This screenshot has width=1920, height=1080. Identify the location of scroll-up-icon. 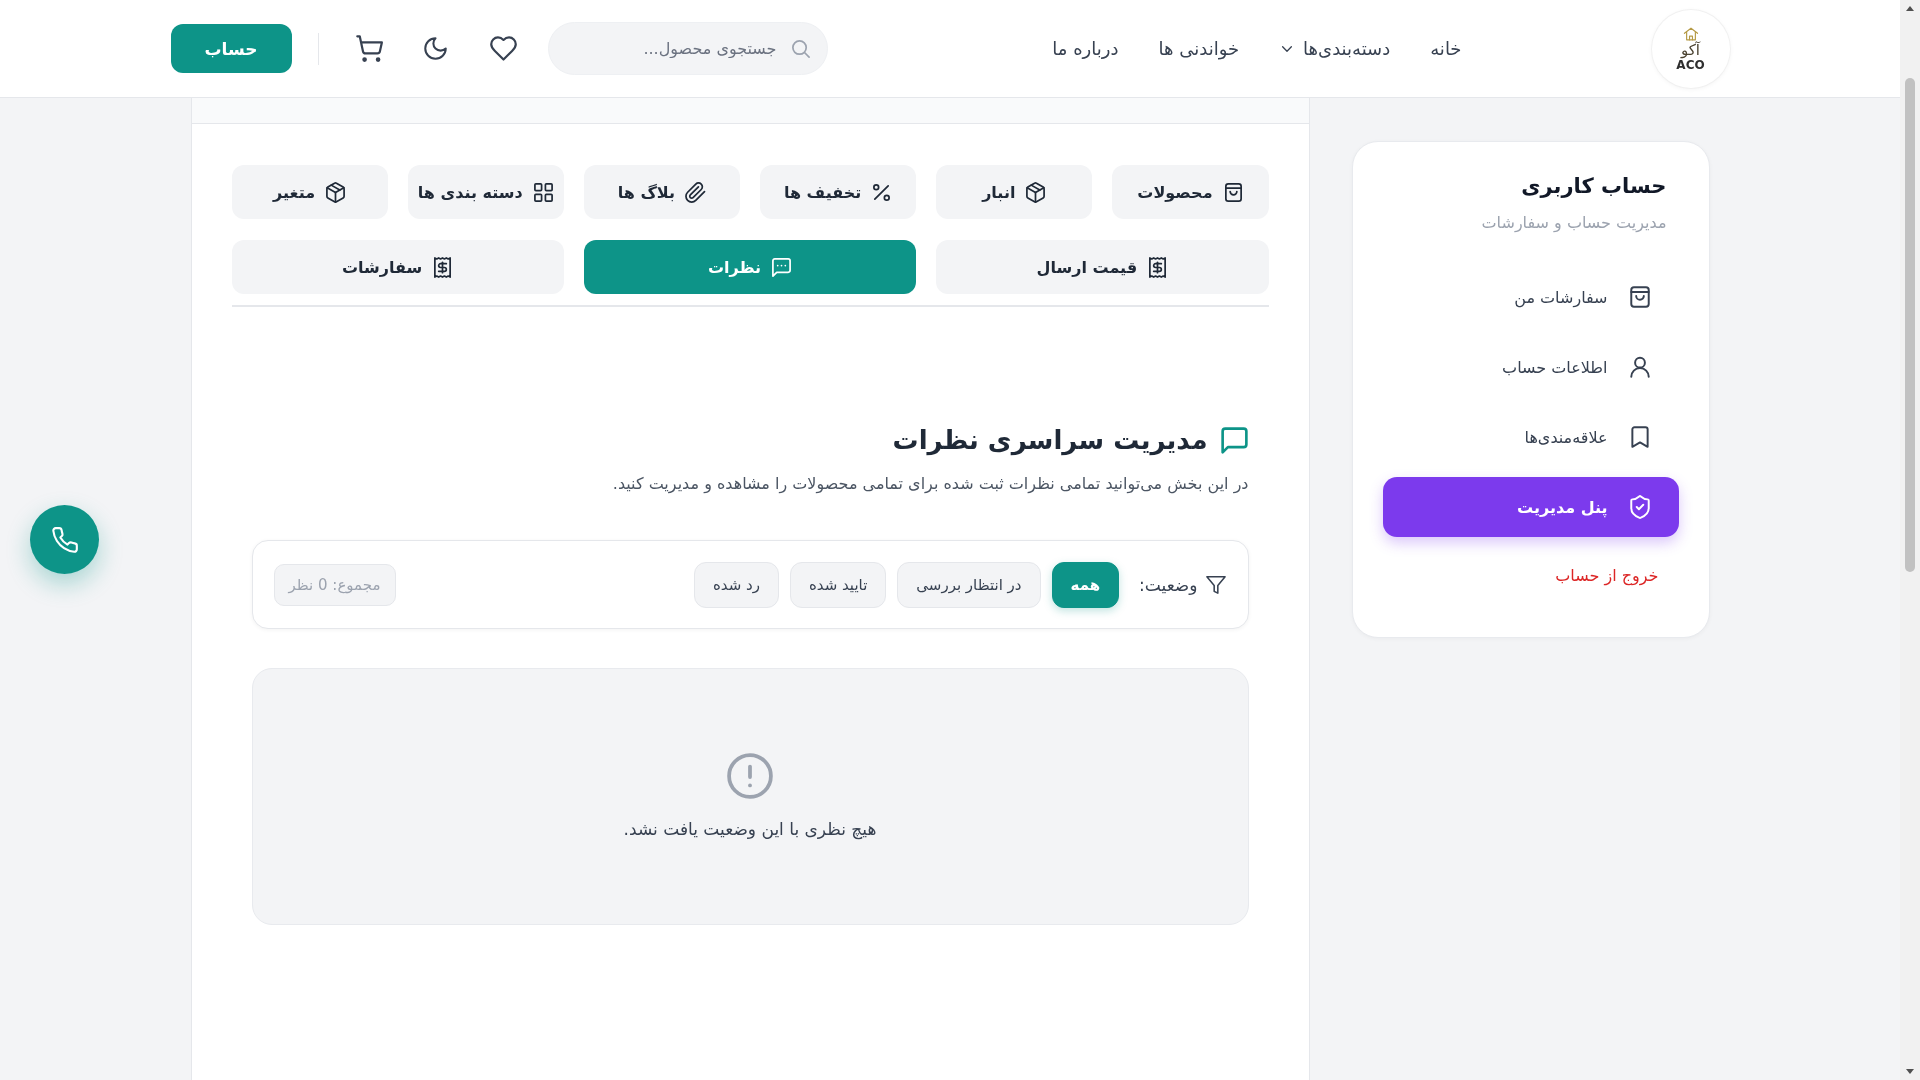
(1910, 8).